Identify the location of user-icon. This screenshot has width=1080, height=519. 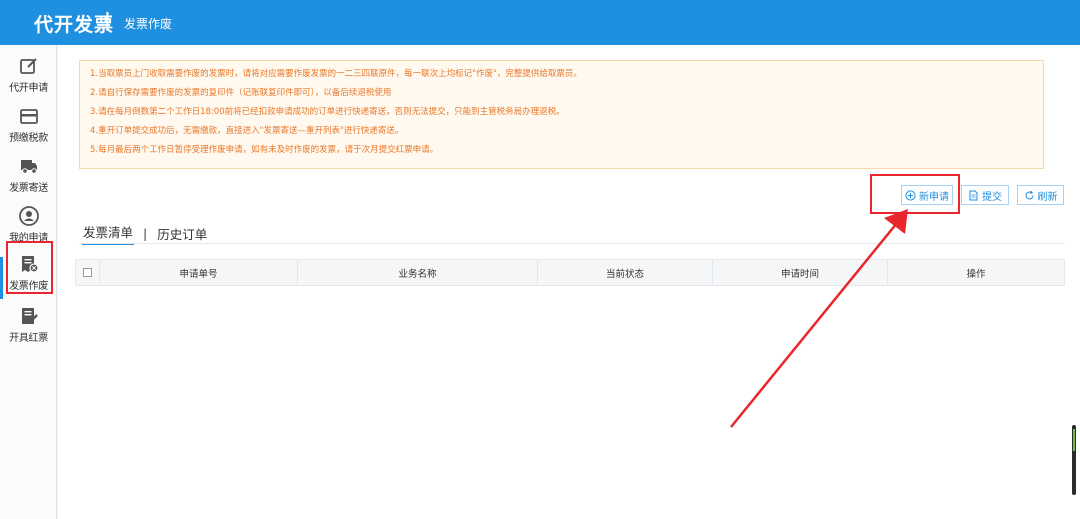
(28, 216).